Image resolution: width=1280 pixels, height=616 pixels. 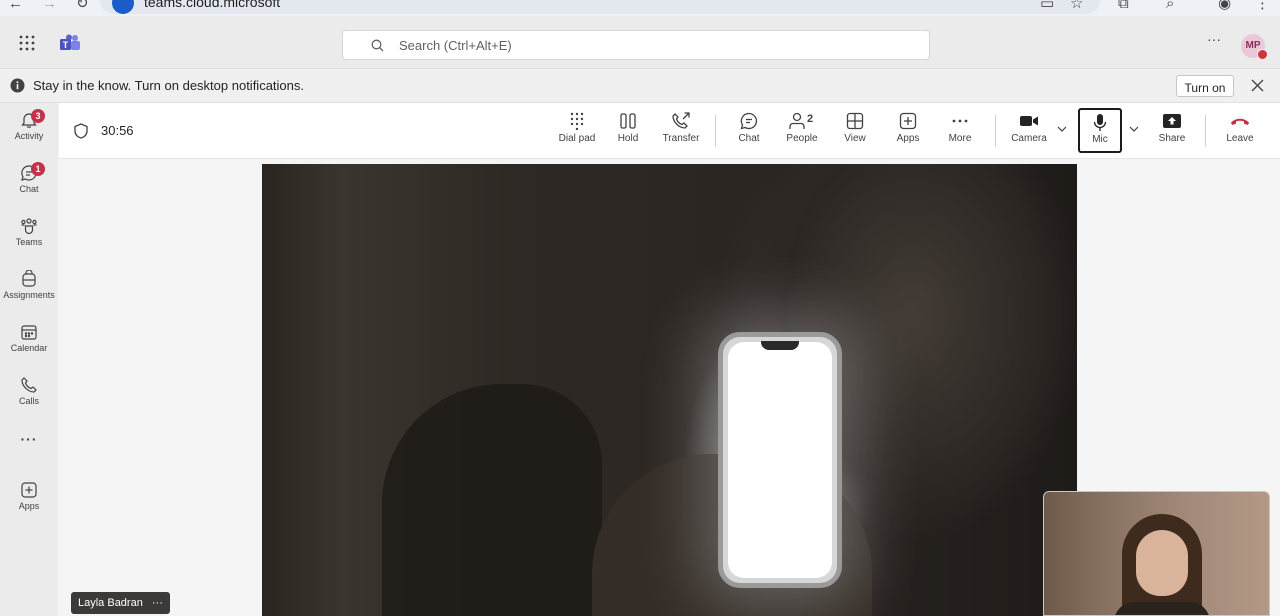 I want to click on call-timer: 30:56, so click(x=117, y=130).